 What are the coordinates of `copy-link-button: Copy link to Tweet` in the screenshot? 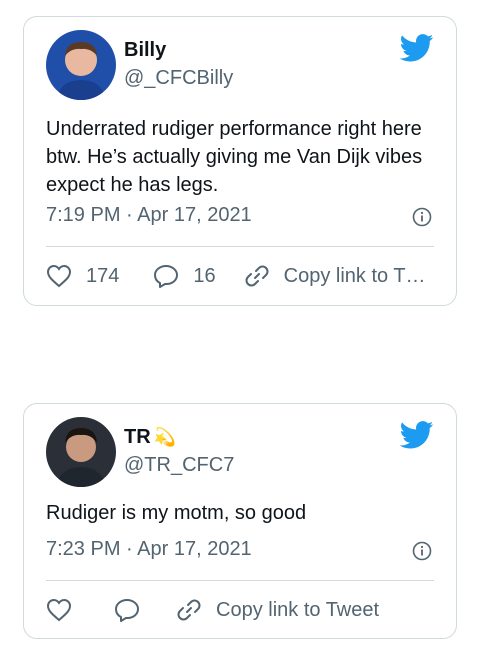 It's located at (277, 610).